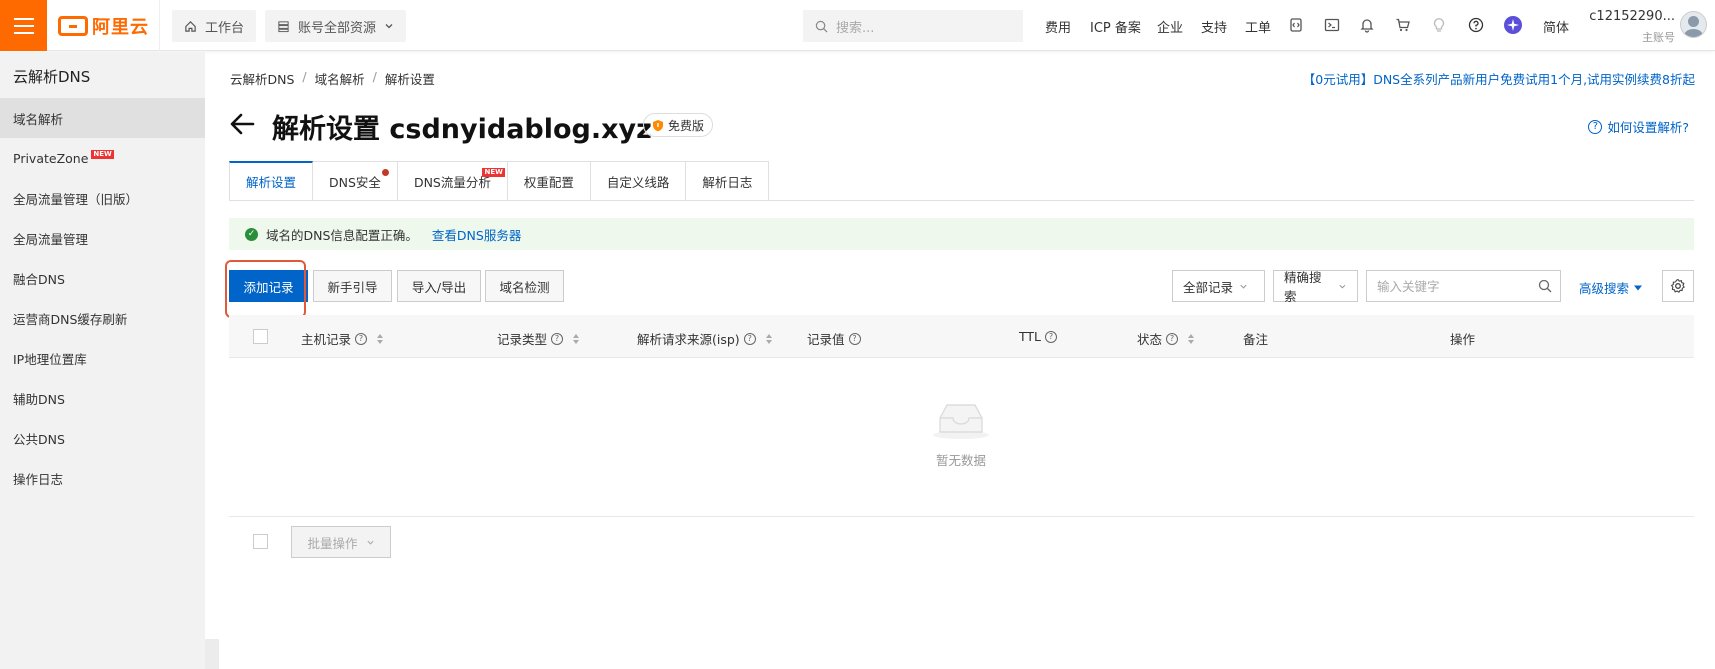 This screenshot has height=669, width=1715. Describe the element at coordinates (1038, 336) in the screenshot. I see `column-ttl: TTL?` at that location.